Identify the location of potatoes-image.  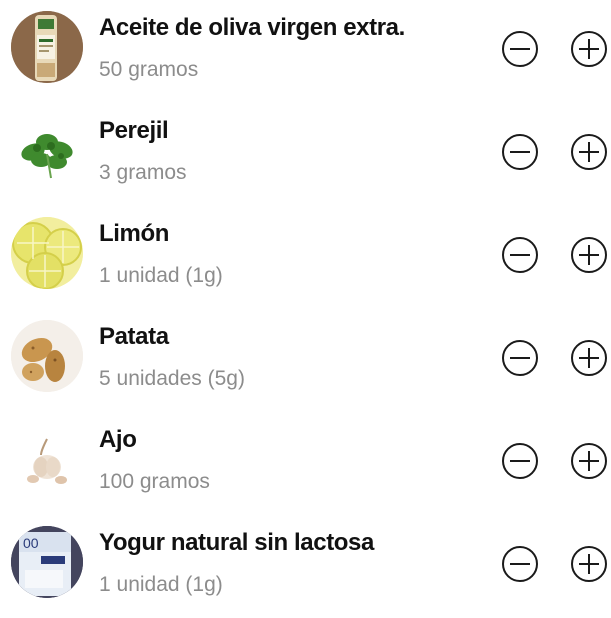
(47, 356).